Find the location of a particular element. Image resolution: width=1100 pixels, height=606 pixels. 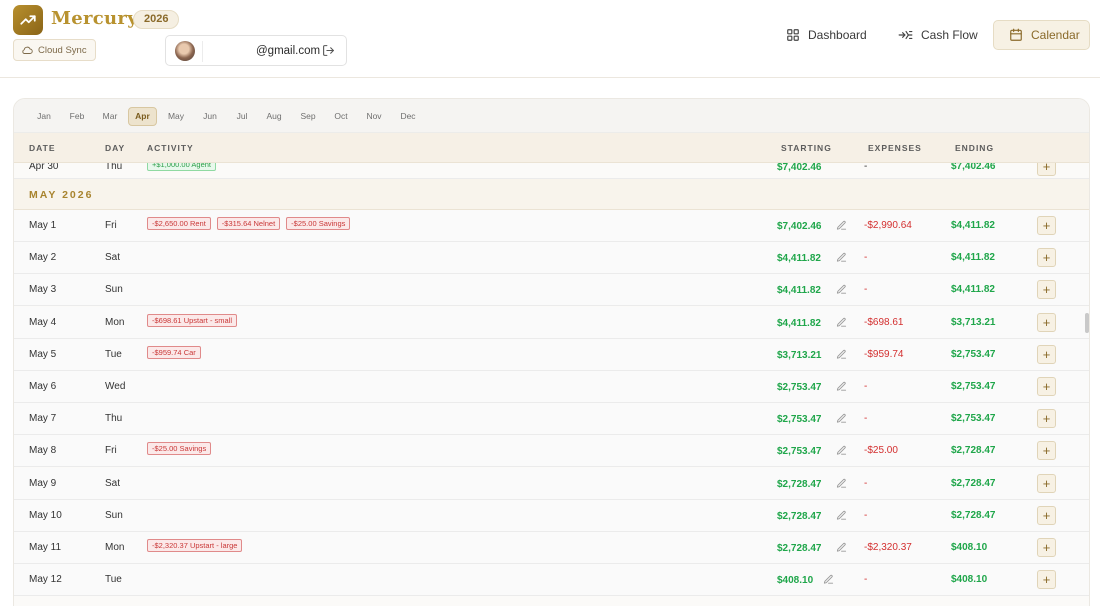

activity-tag: +$1,000.00 Agent is located at coordinates (182, 167).